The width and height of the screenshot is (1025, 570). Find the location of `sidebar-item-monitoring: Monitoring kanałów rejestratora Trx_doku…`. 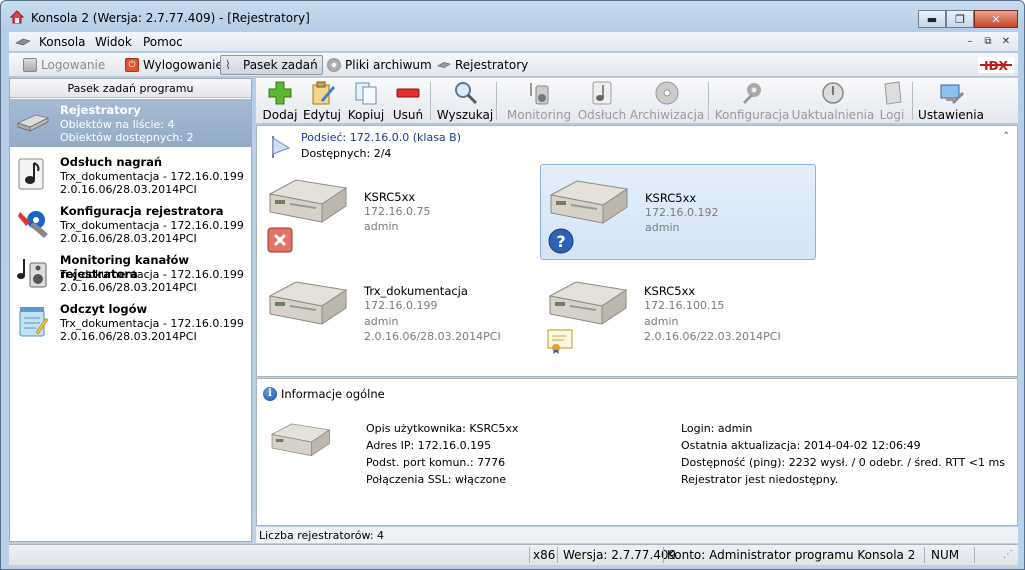

sidebar-item-monitoring: Monitoring kanałów rejestratora Trx_doku… is located at coordinates (130, 273).